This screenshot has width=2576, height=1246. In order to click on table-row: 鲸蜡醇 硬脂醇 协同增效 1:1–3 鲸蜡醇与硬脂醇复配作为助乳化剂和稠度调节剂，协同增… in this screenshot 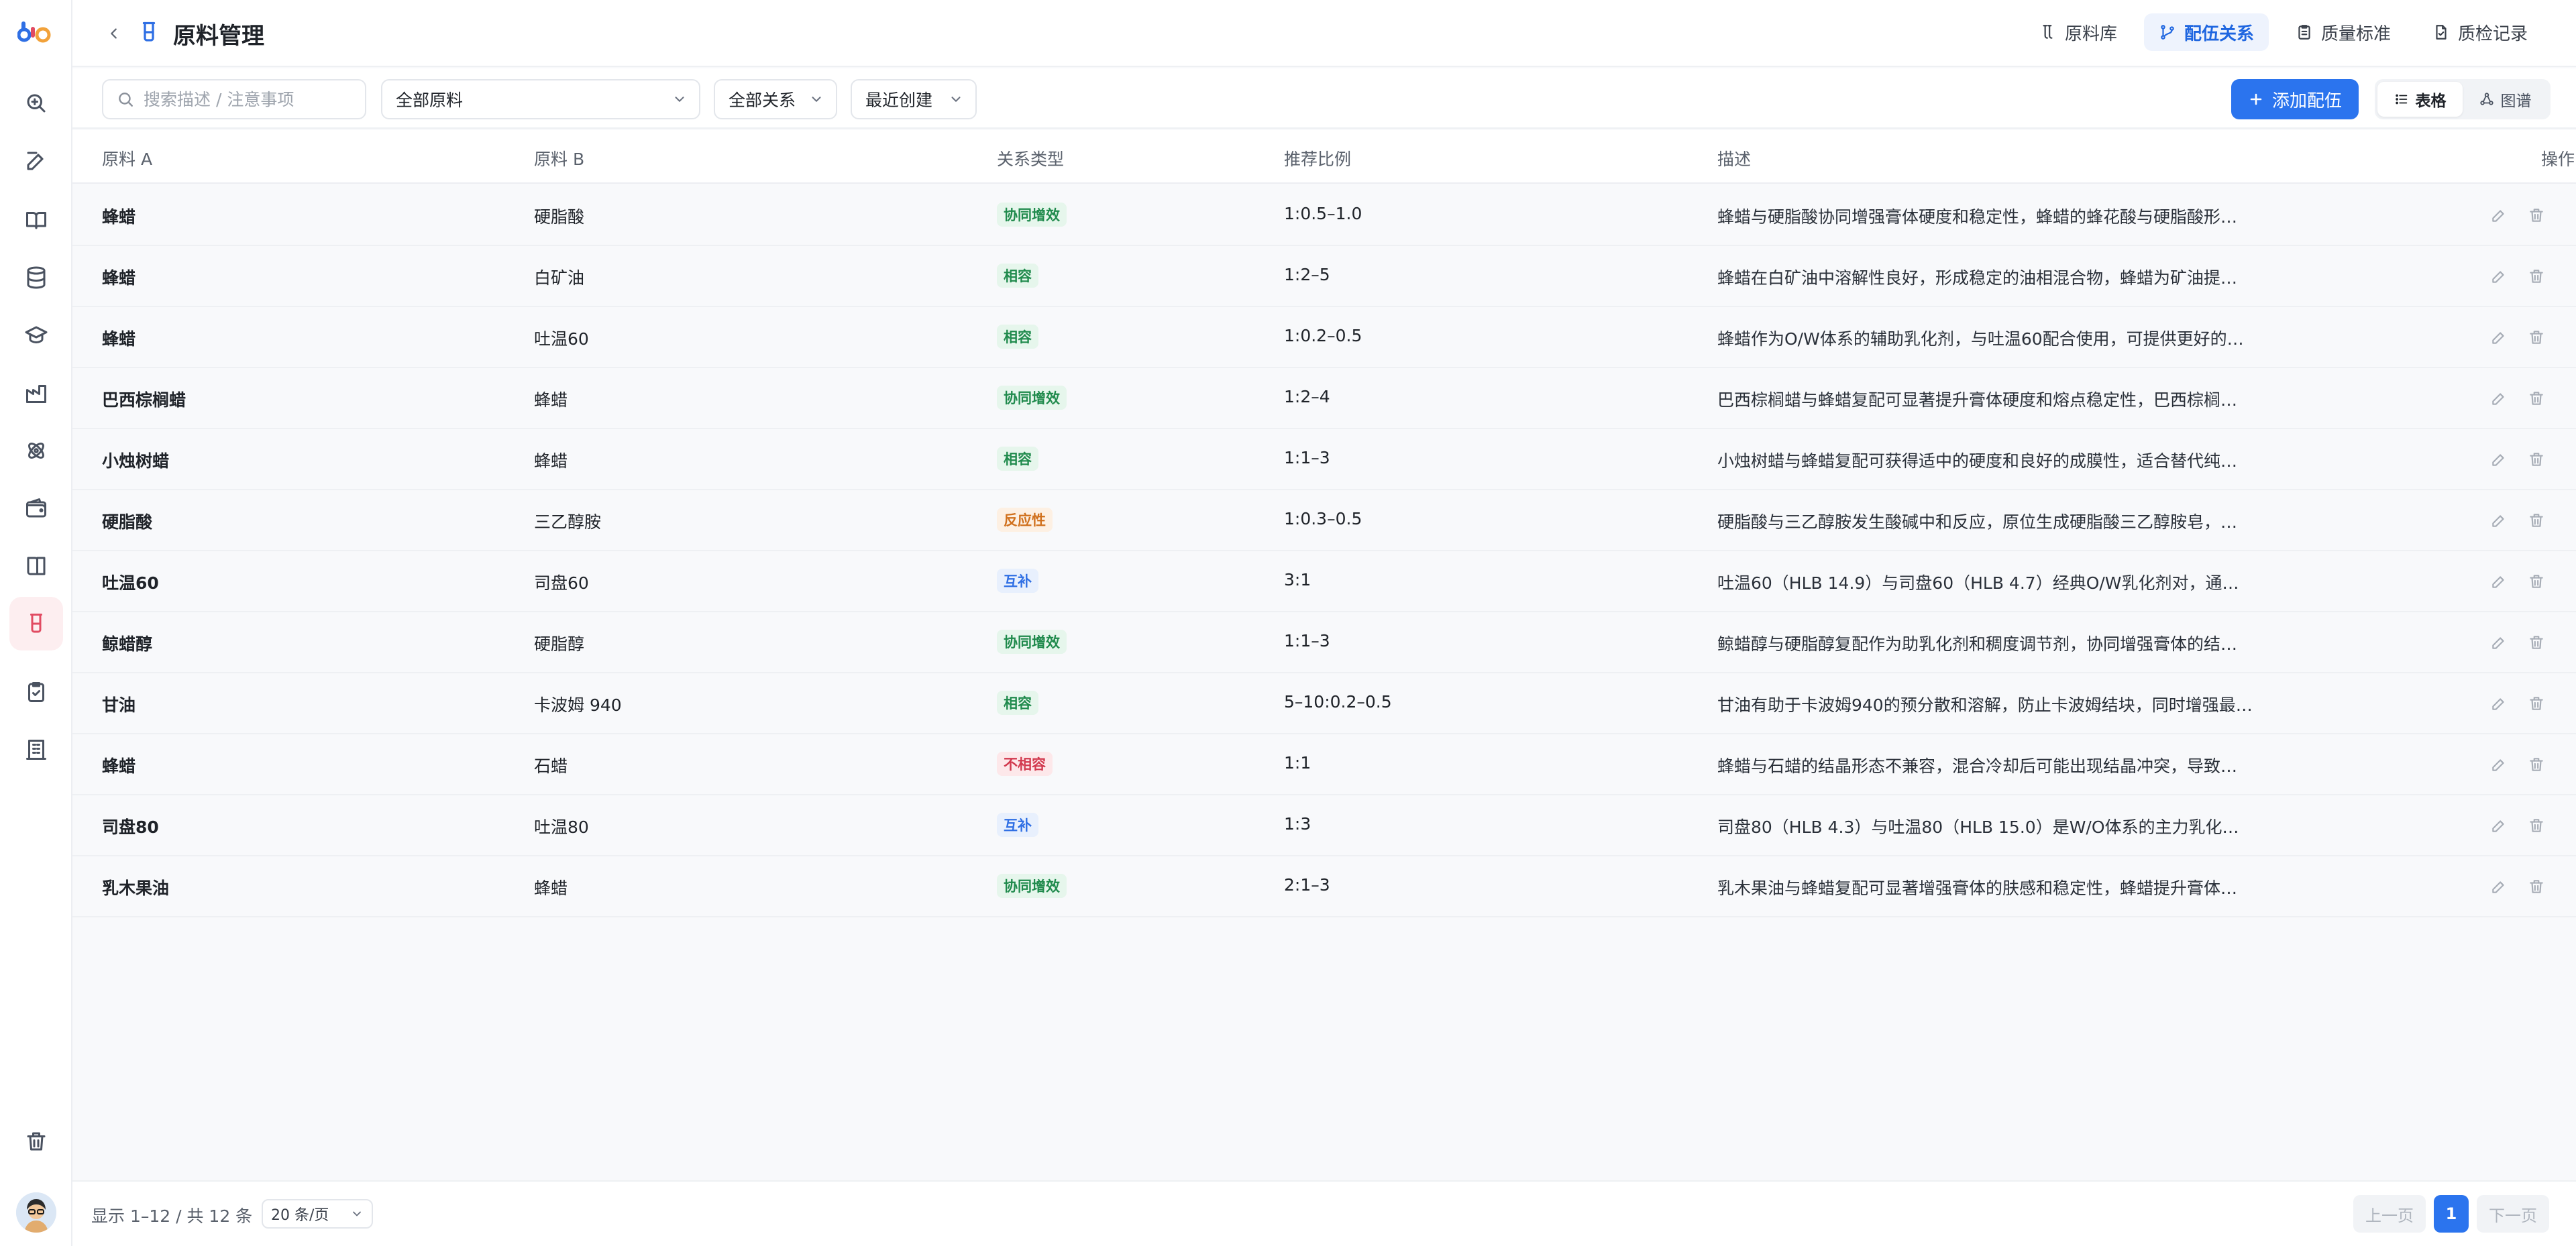, I will do `click(1324, 642)`.